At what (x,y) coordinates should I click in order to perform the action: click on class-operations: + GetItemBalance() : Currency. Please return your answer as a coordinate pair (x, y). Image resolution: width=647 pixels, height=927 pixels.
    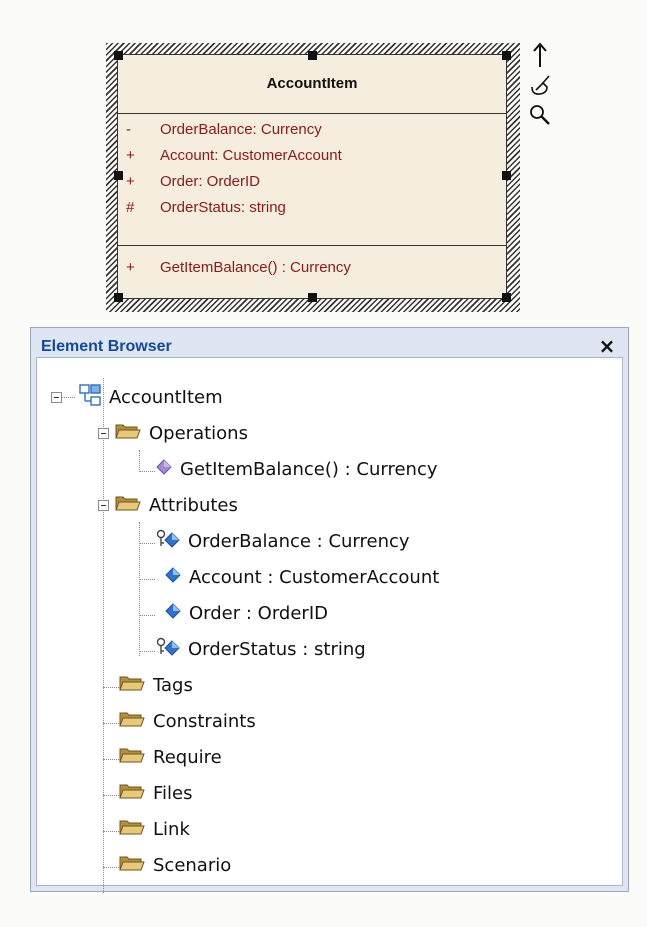
    Looking at the image, I should click on (312, 268).